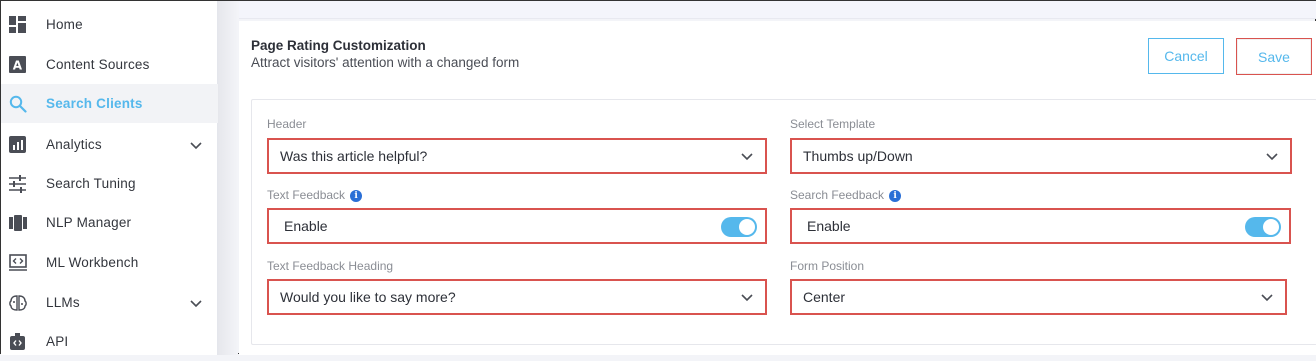 The height and width of the screenshot is (361, 1316). Describe the element at coordinates (109, 24) in the screenshot. I see `sidebar-item-home: Home` at that location.